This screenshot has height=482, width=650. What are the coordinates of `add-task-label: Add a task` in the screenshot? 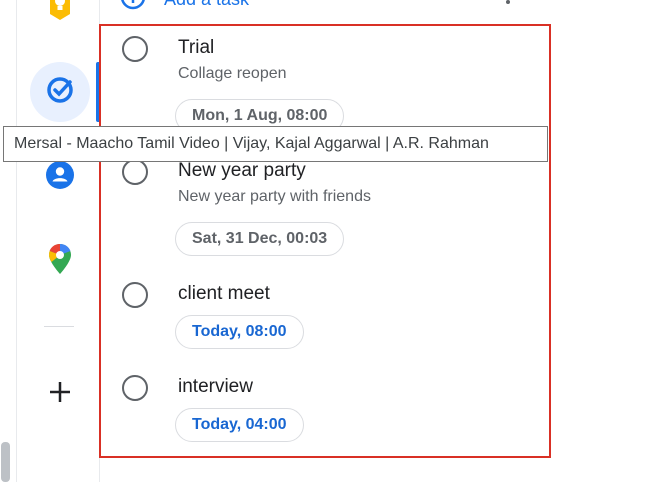 It's located at (206, 5).